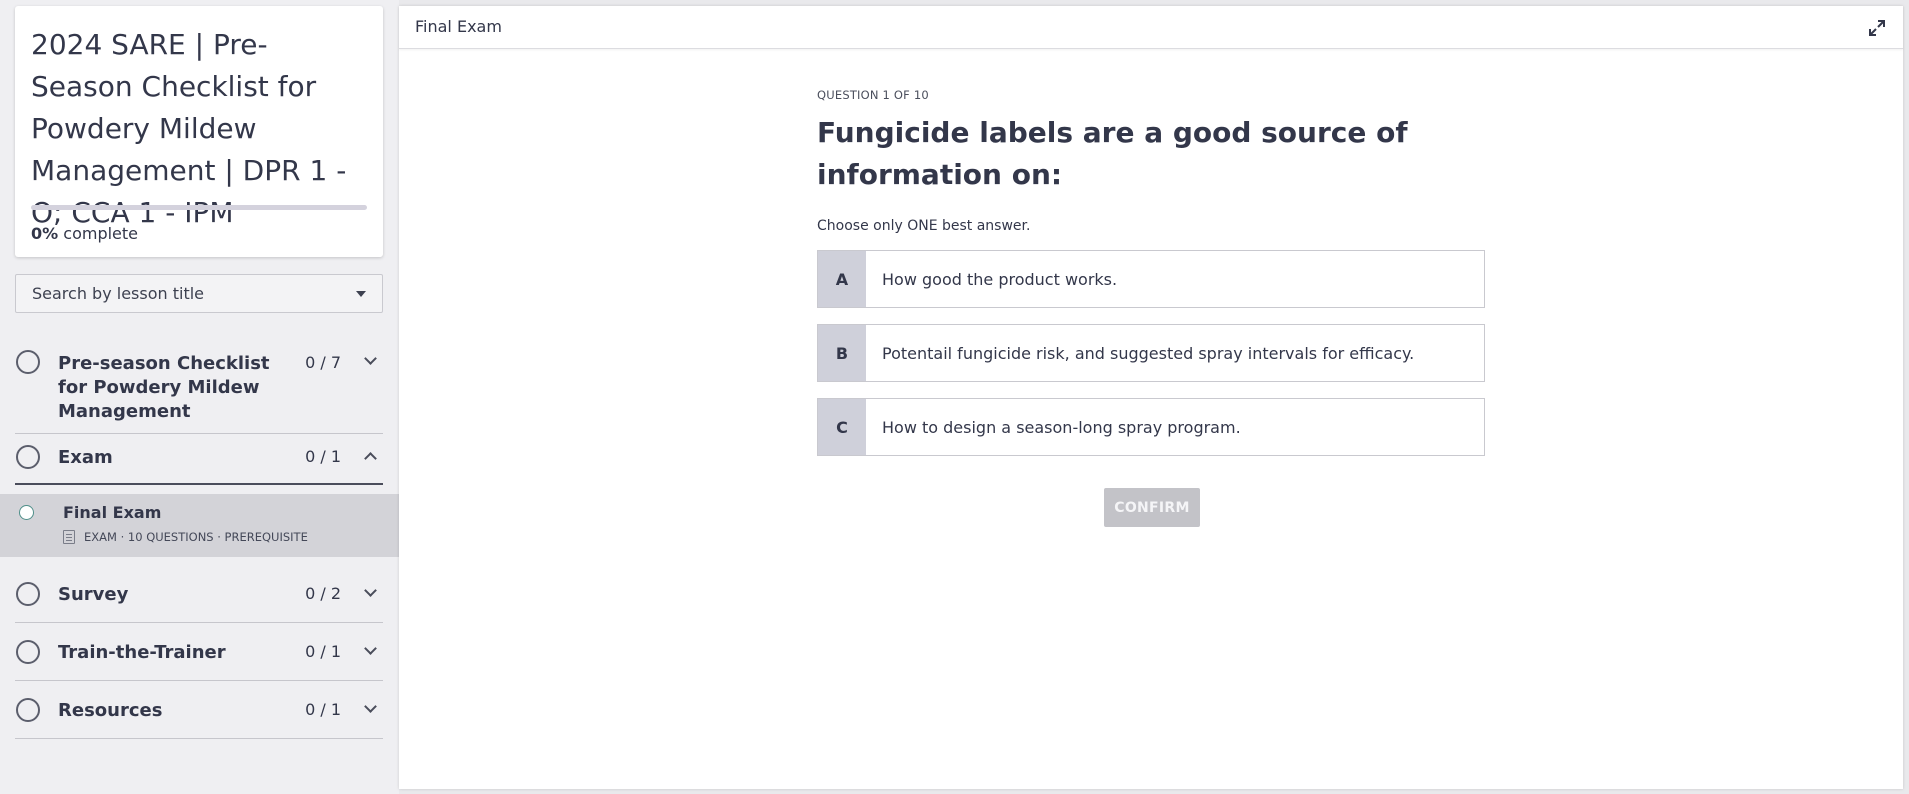 The image size is (1909, 794). I want to click on answer-option-a: A How good the product works., so click(1151, 279).